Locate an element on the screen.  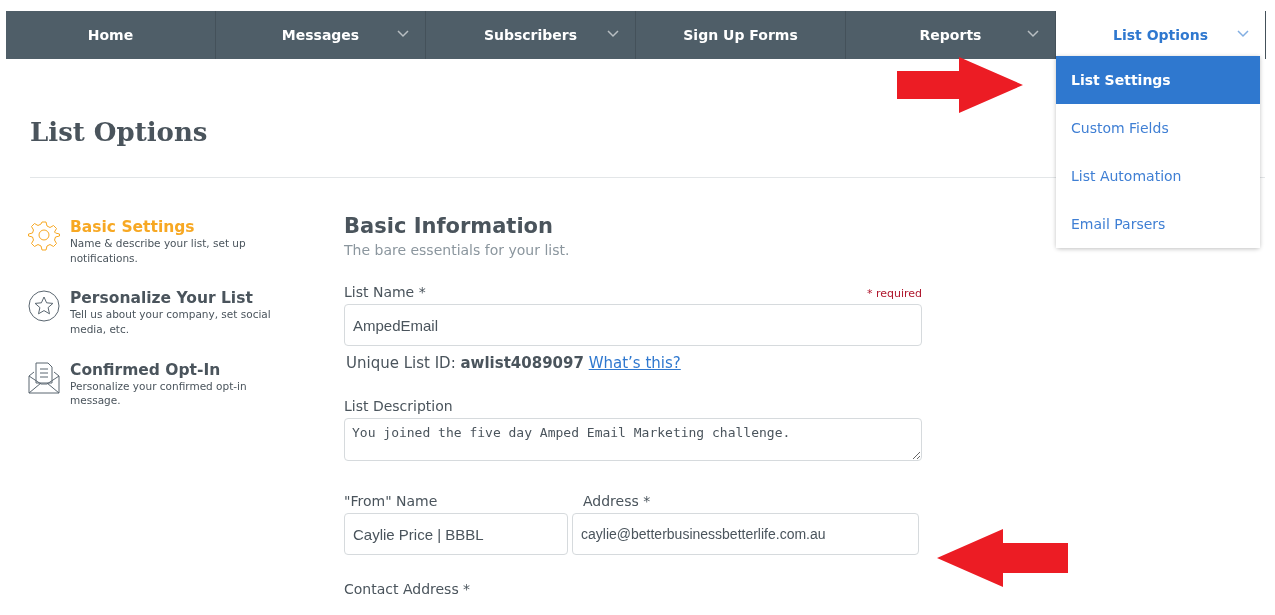
sidebar-description: Name & describe your list, set up notifications. is located at coordinates (158, 251).